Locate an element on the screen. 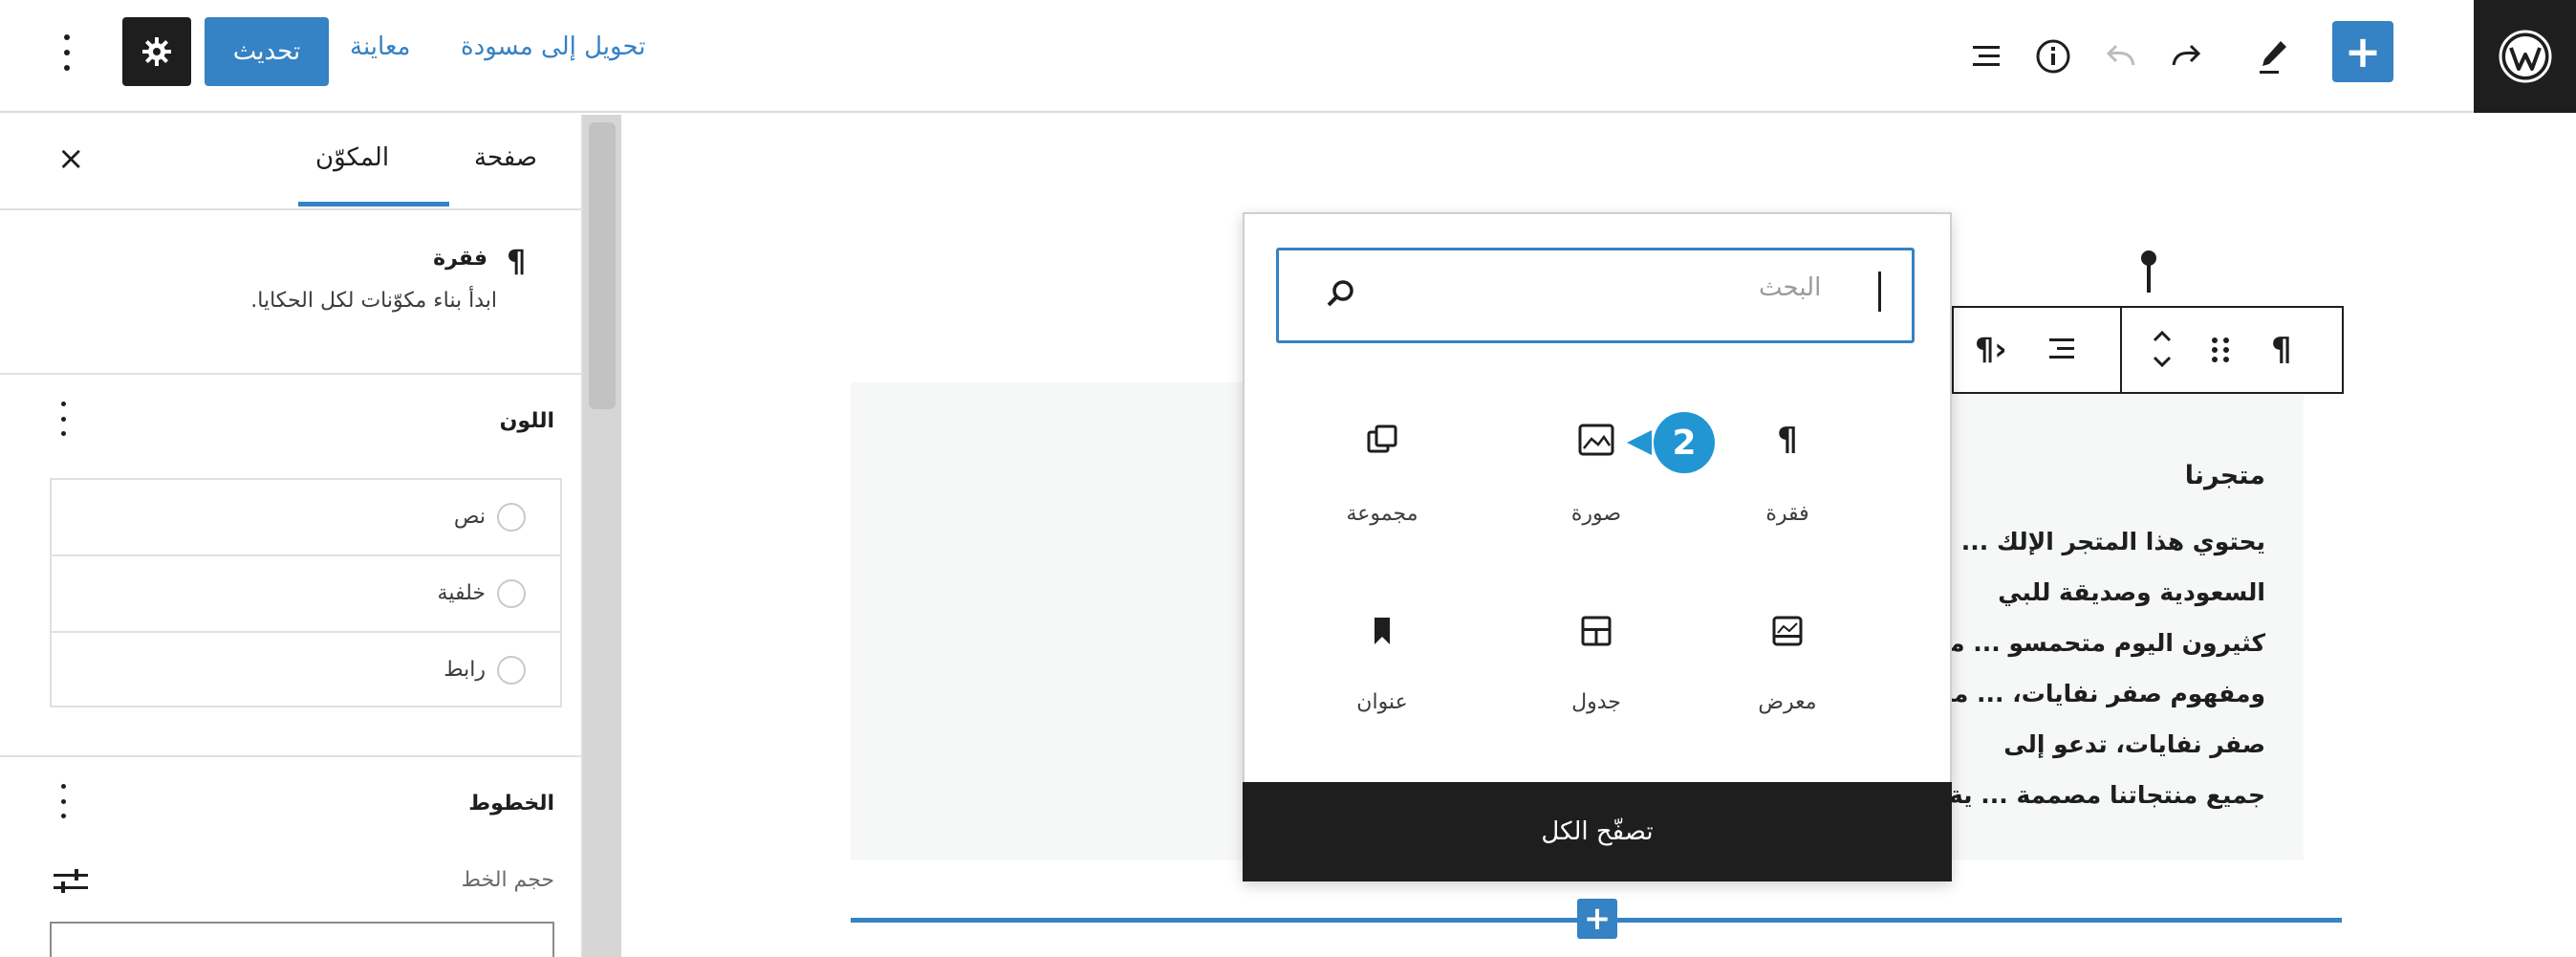 The height and width of the screenshot is (957, 2576). block-label-table: جدول is located at coordinates (1596, 702).